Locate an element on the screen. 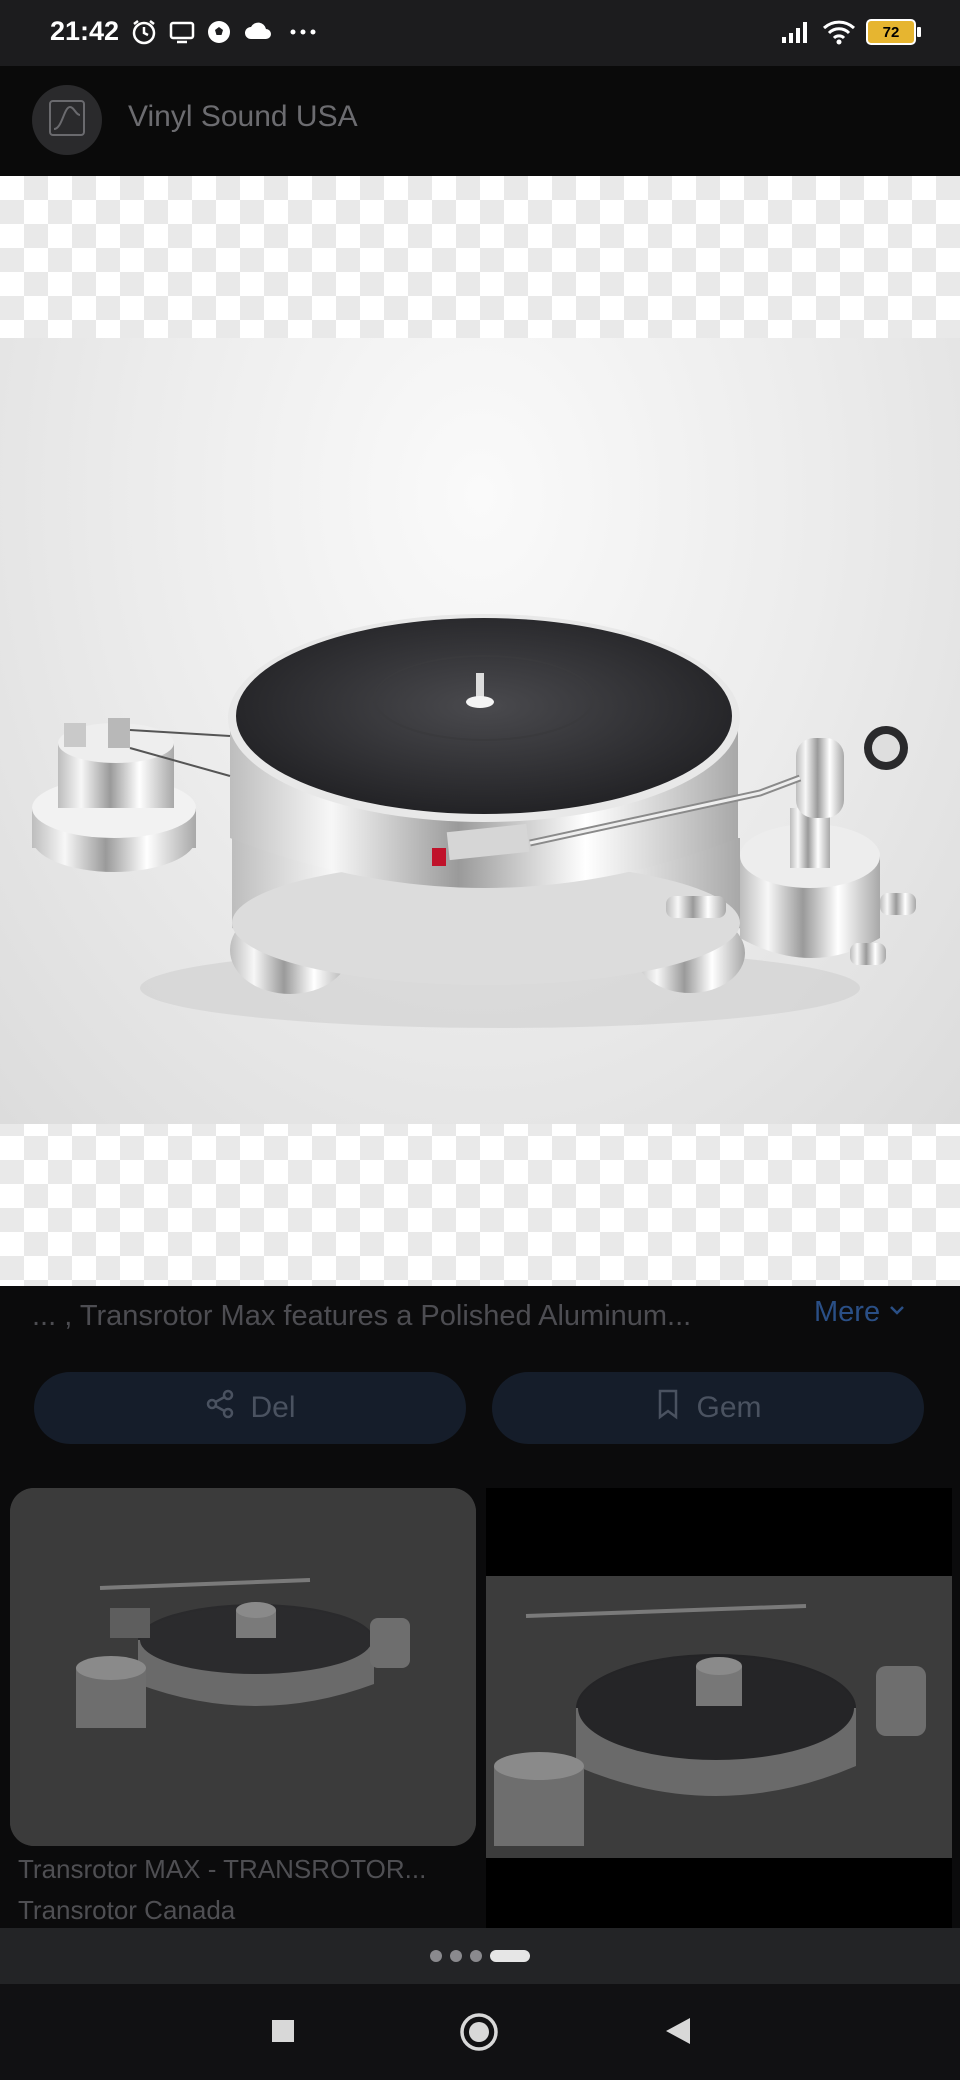  share-label: Del is located at coordinates (273, 1407).